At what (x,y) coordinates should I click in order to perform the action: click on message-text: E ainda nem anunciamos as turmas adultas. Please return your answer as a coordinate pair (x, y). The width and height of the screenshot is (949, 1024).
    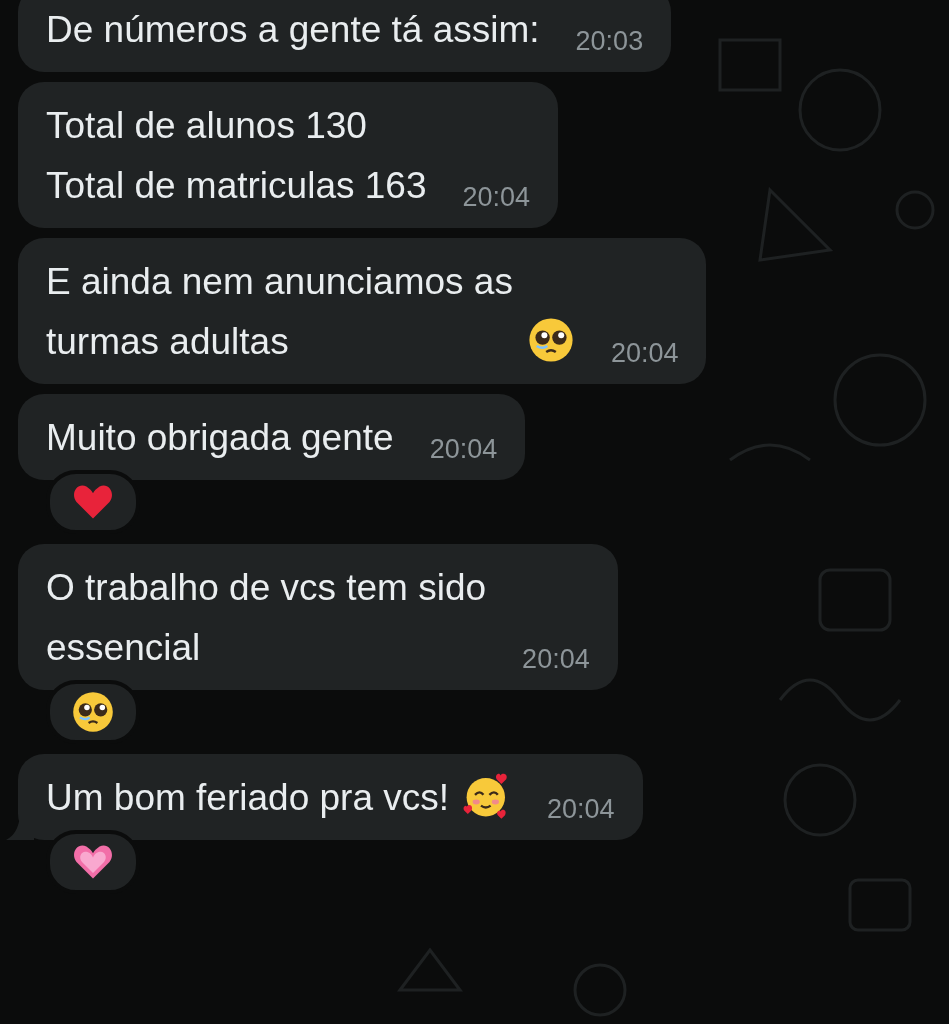
    Looking at the image, I should click on (279, 312).